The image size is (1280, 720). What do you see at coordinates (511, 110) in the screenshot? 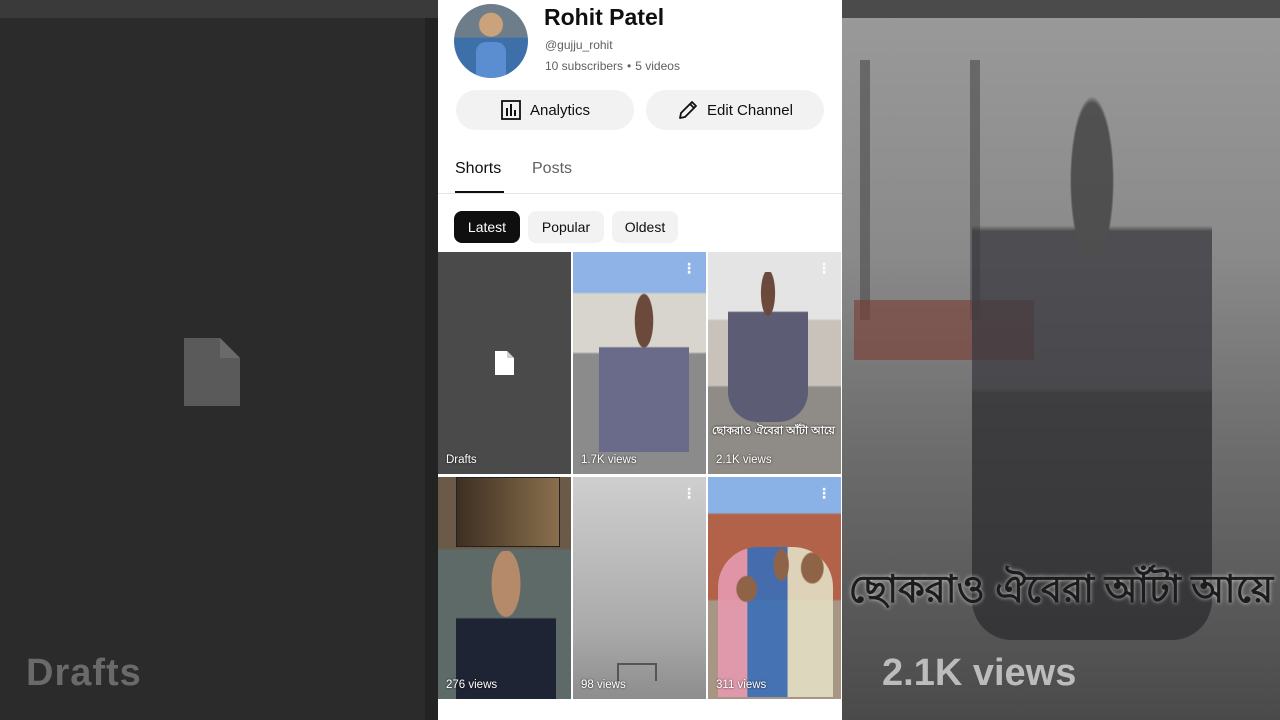
I see `analytics-icon` at bounding box center [511, 110].